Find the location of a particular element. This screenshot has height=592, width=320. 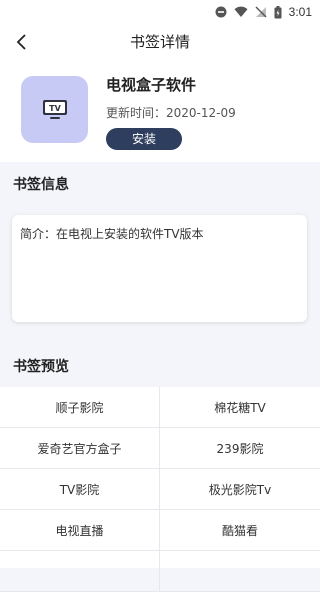

info-section-title: 书签信息 is located at coordinates (41, 185).